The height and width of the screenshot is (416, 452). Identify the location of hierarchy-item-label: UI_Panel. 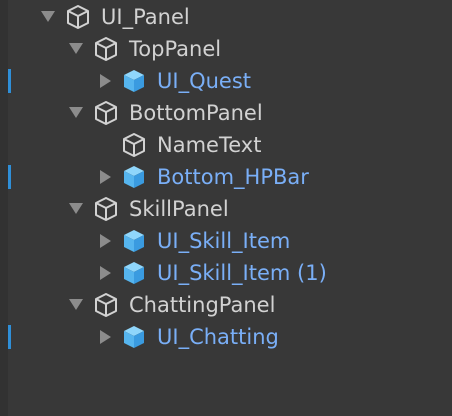
(145, 17).